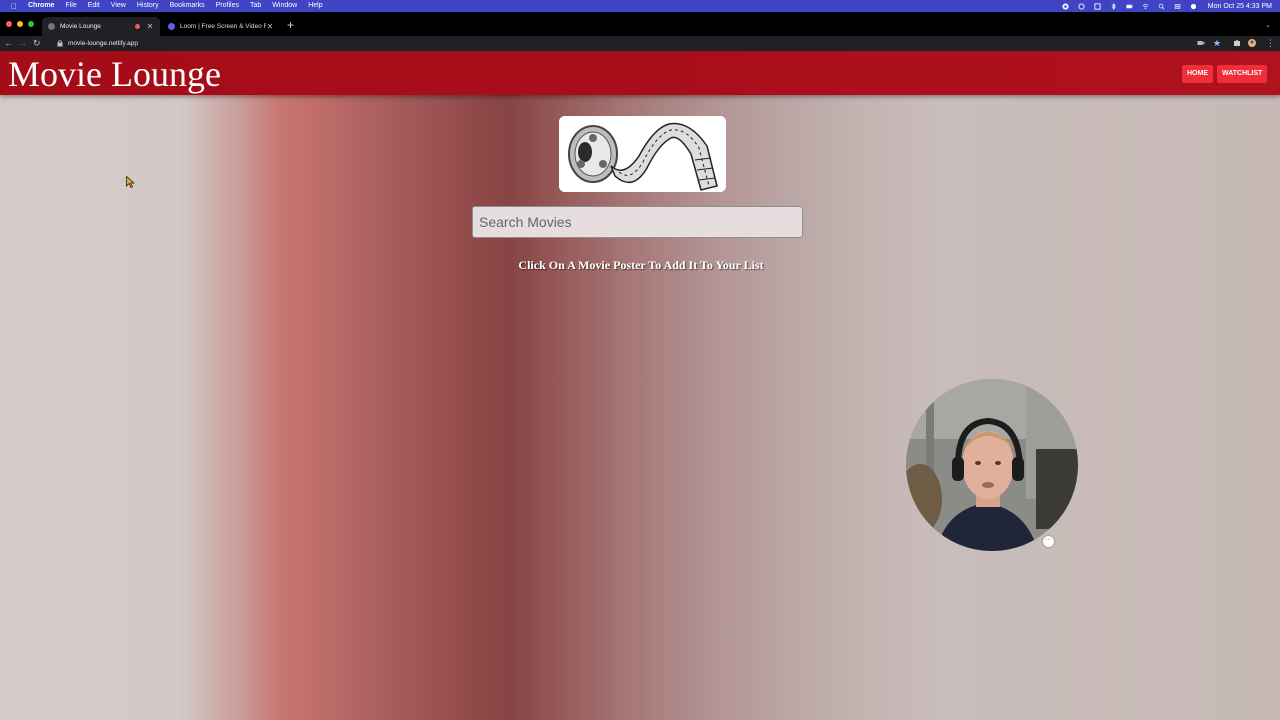 The width and height of the screenshot is (1280, 720). I want to click on site-header: Movie Lounge HOME WATCHLIST, so click(640, 73).